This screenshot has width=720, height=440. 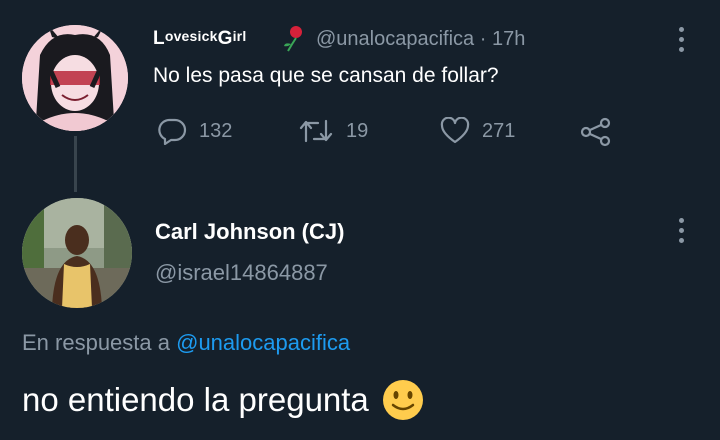 I want to click on reply-to-link: @unalocapacifica, so click(x=263, y=342).